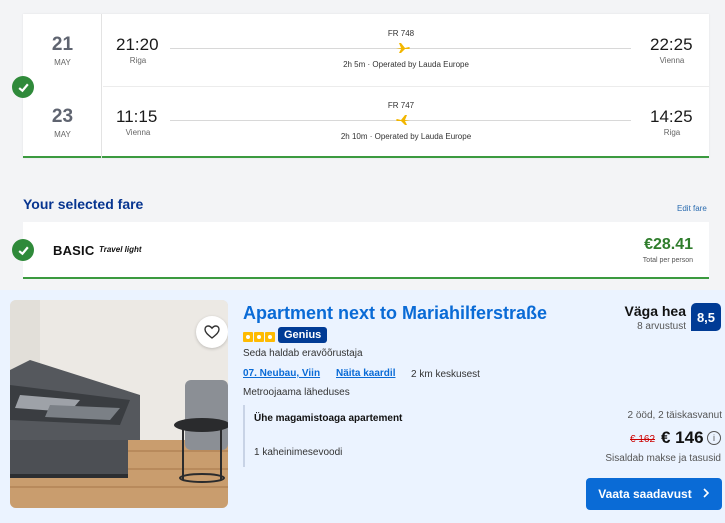 The height and width of the screenshot is (523, 725). I want to click on stay-summary: 2 ööd, 2 täiskasvanut, so click(674, 415).